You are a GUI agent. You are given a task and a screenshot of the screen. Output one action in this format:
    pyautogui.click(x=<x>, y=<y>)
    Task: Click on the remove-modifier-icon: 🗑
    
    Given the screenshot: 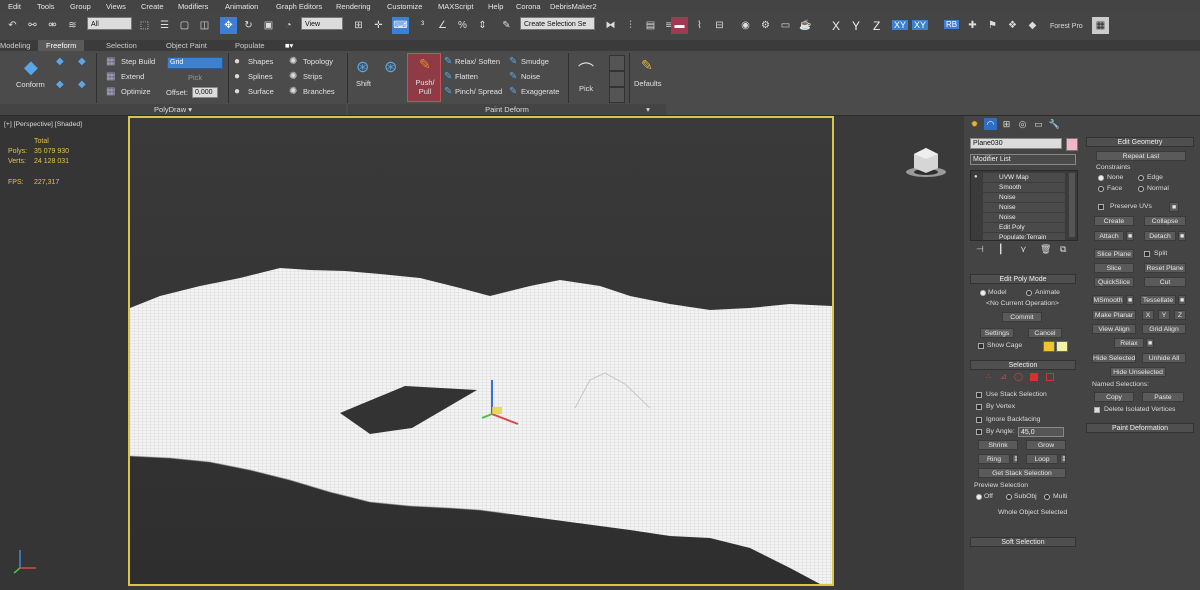 What is the action you would take?
    pyautogui.click(x=1045, y=249)
    